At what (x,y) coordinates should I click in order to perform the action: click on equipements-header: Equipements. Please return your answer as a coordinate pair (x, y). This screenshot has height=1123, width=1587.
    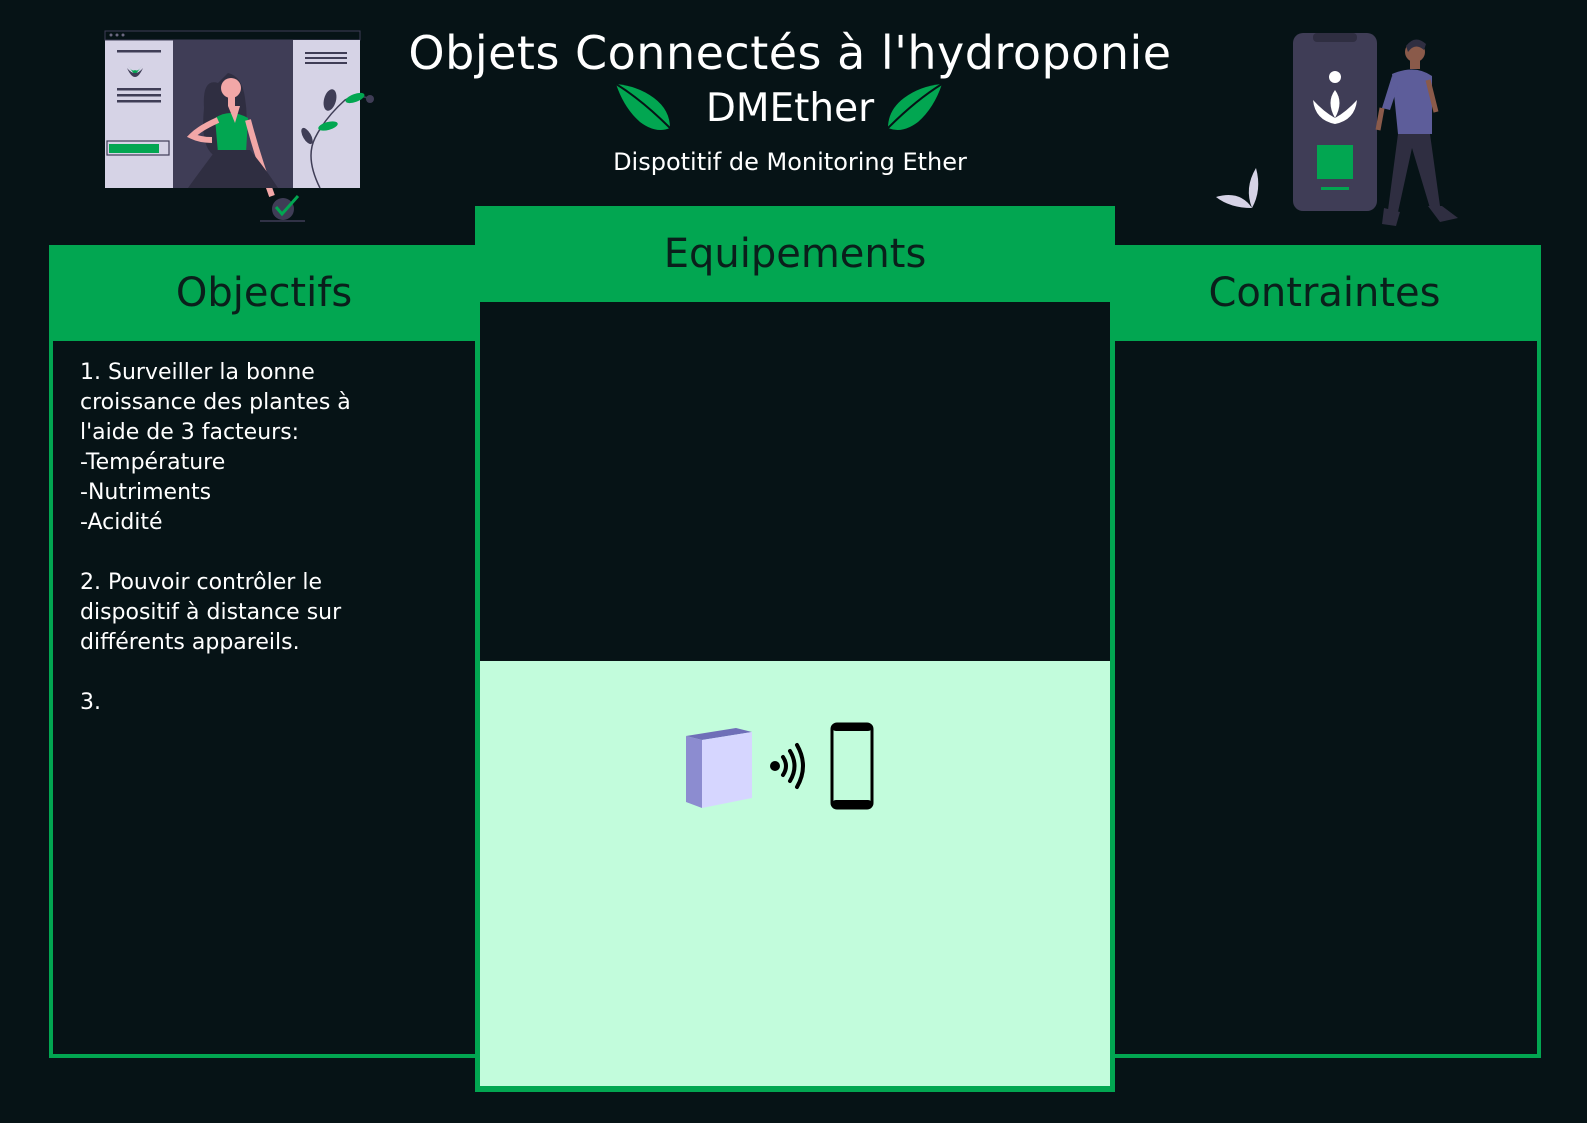
    Looking at the image, I should click on (795, 254).